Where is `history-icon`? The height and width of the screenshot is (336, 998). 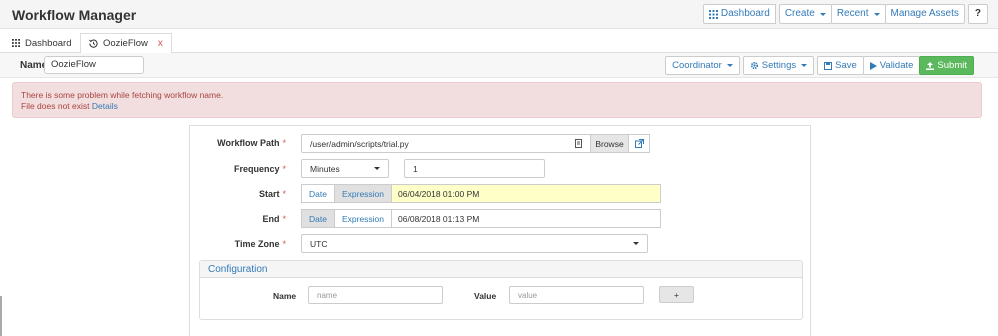 history-icon is located at coordinates (93, 43).